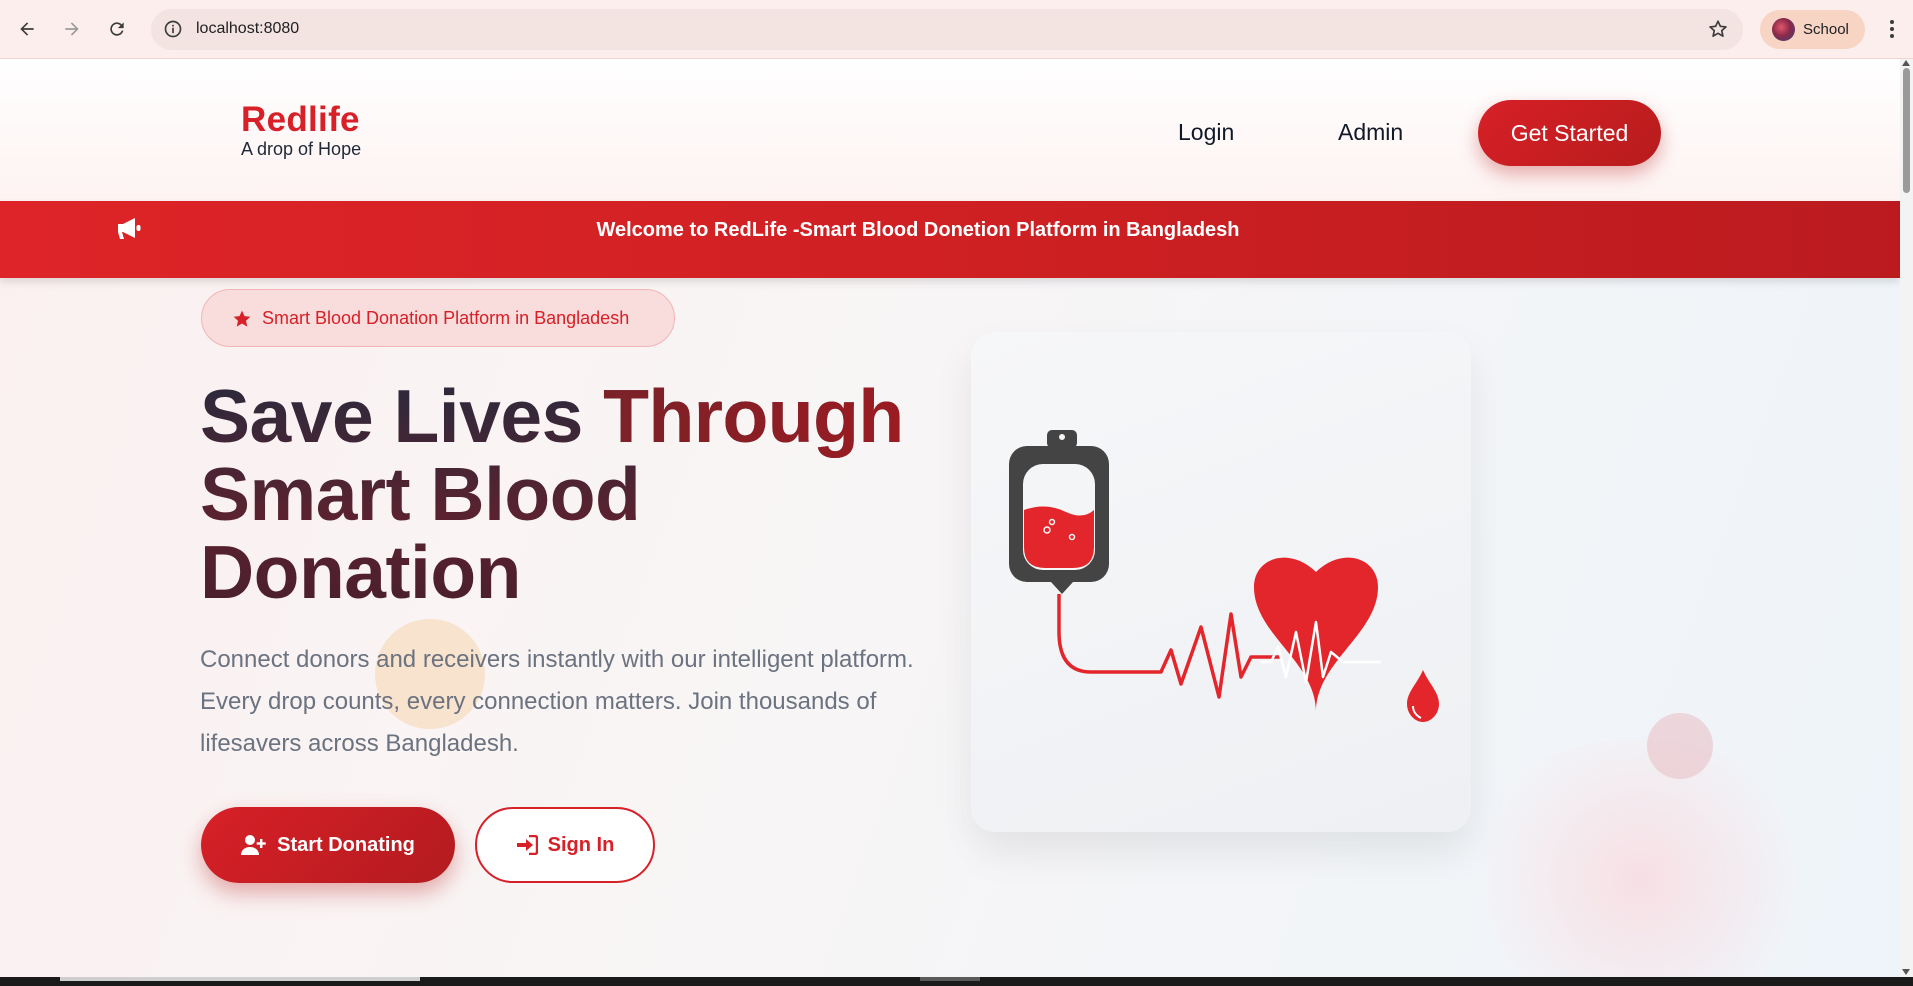 The width and height of the screenshot is (1913, 986). I want to click on star-icon, so click(242, 318).